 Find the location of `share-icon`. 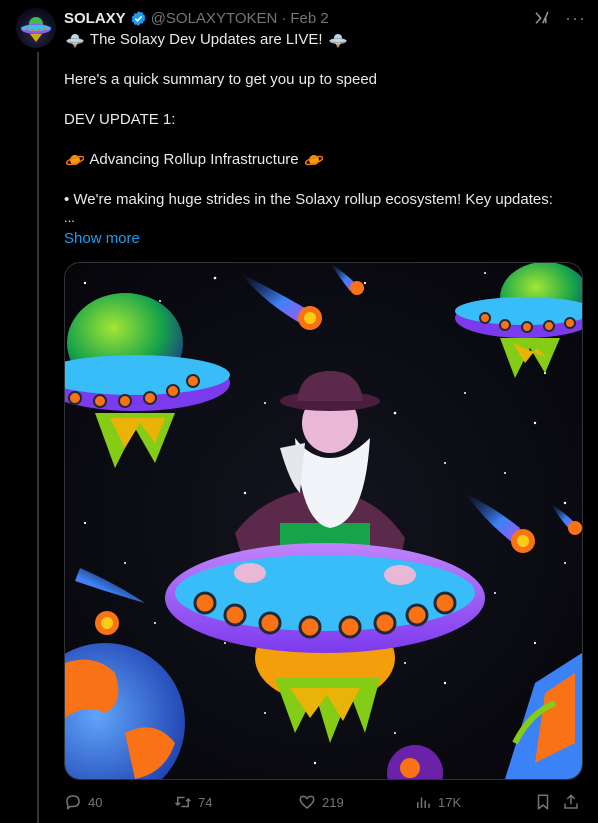

share-icon is located at coordinates (571, 801).